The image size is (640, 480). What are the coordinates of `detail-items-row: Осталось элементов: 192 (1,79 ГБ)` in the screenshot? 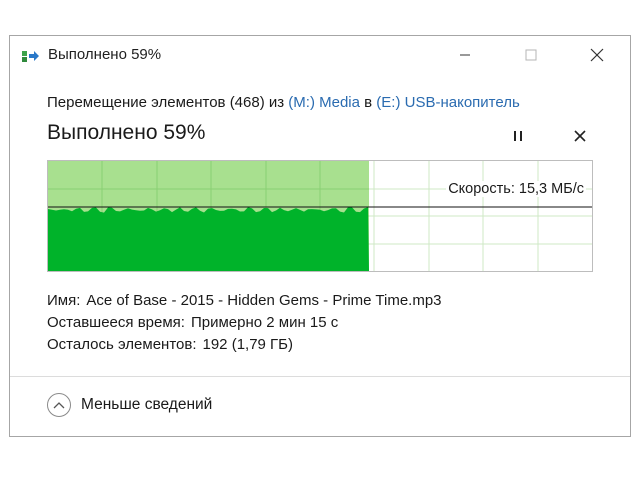 It's located at (244, 345).